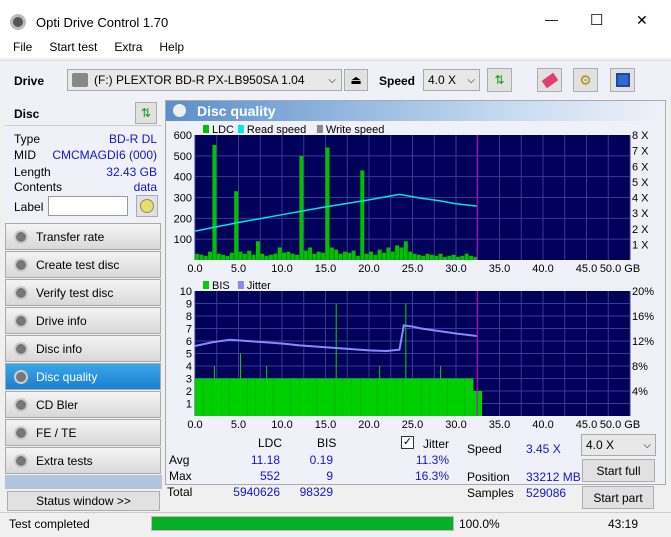 Image resolution: width=671 pixels, height=537 pixels. Describe the element at coordinates (269, 476) in the screenshot. I see `ldc-max: 552` at that location.